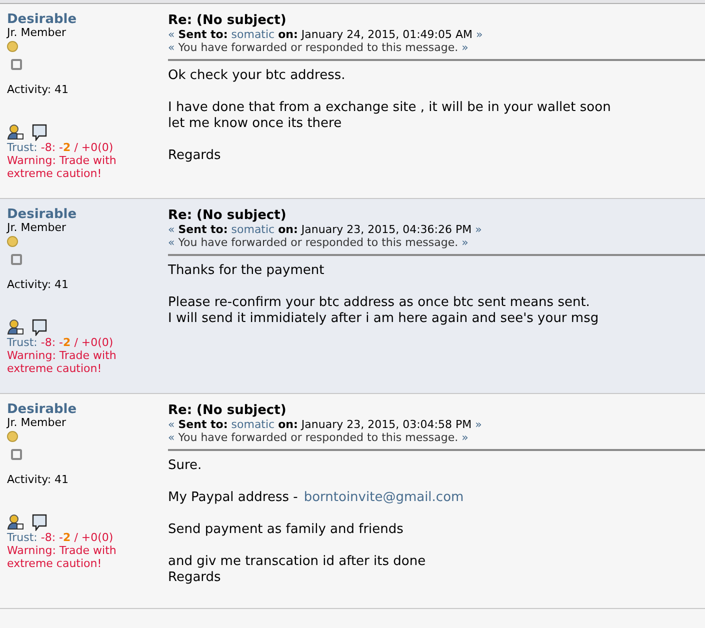 Image resolution: width=705 pixels, height=628 pixels. Describe the element at coordinates (386, 229) in the screenshot. I see `message-date: January 23, 2015, 04:36:26 PM` at that location.